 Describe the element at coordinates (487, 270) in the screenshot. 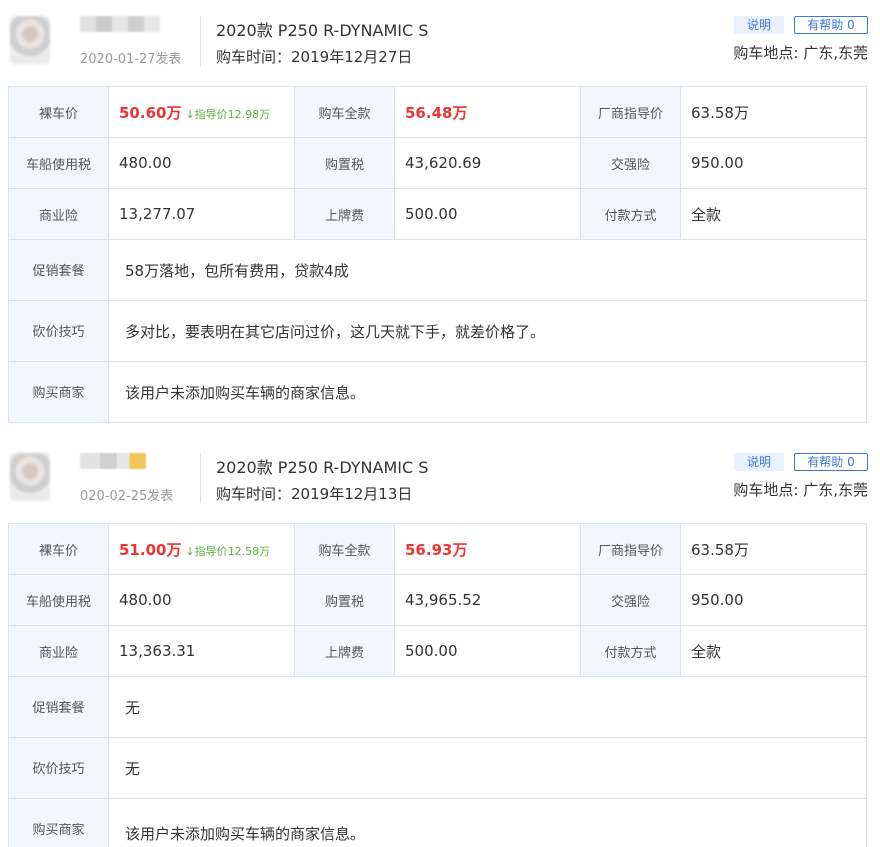

I see `promo-value: 58万落地，包所有费用，贷款4成` at that location.